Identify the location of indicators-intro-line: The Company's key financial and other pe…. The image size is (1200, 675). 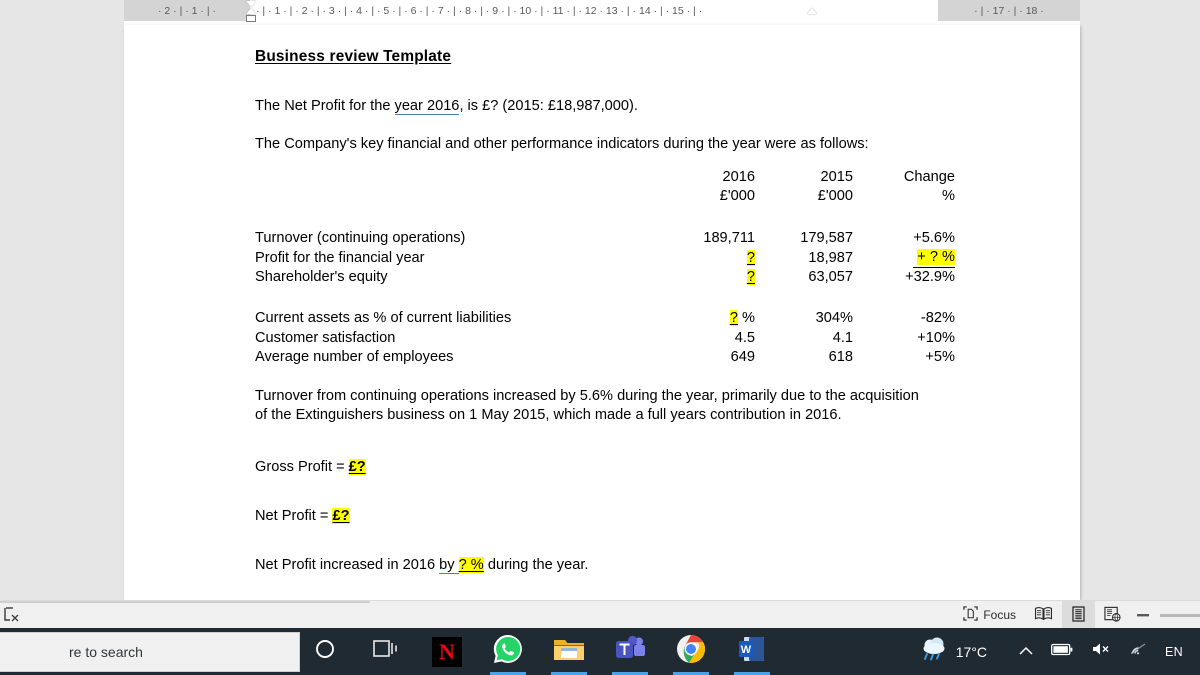
(562, 144).